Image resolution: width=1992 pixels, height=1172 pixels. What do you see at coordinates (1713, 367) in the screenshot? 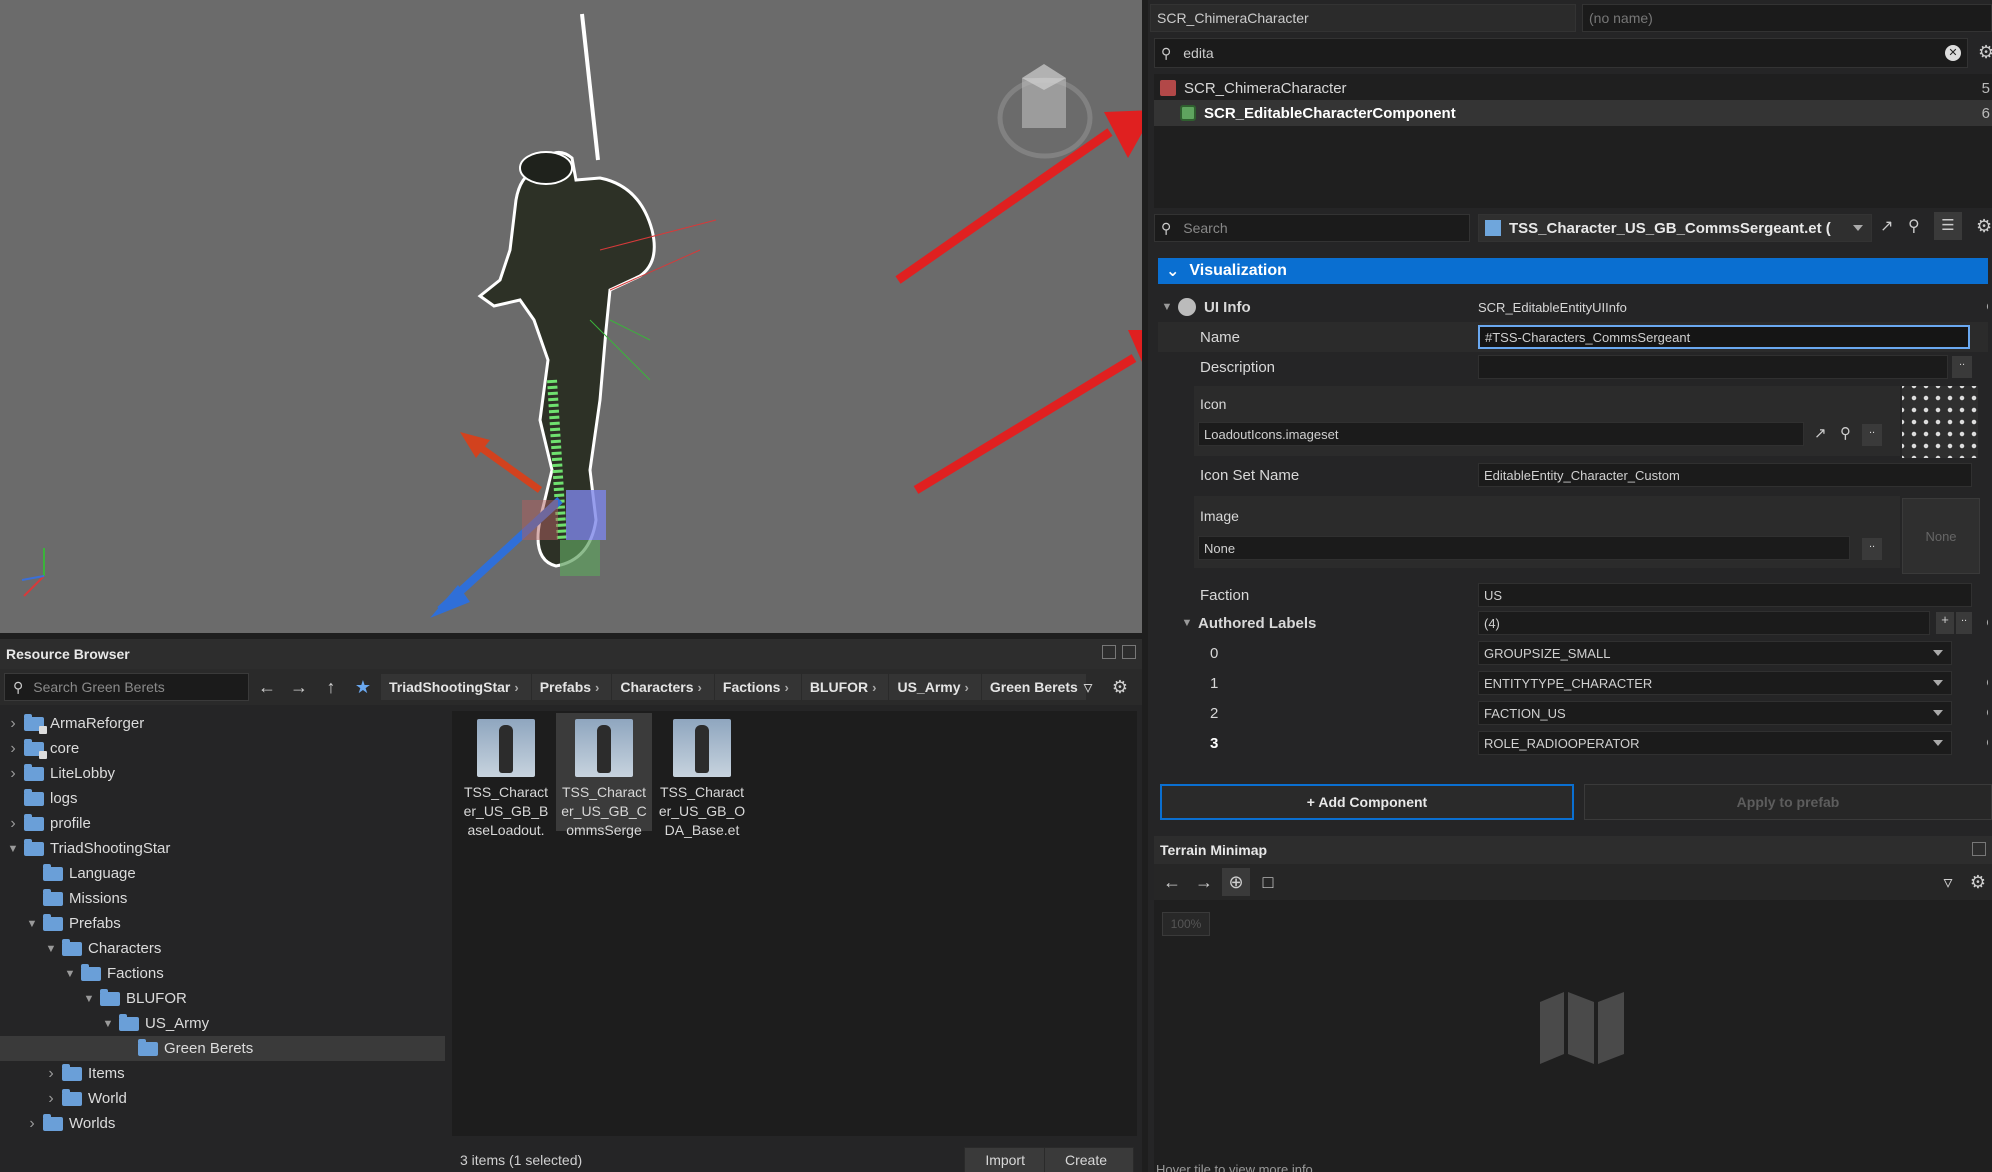
I see `description-input` at bounding box center [1713, 367].